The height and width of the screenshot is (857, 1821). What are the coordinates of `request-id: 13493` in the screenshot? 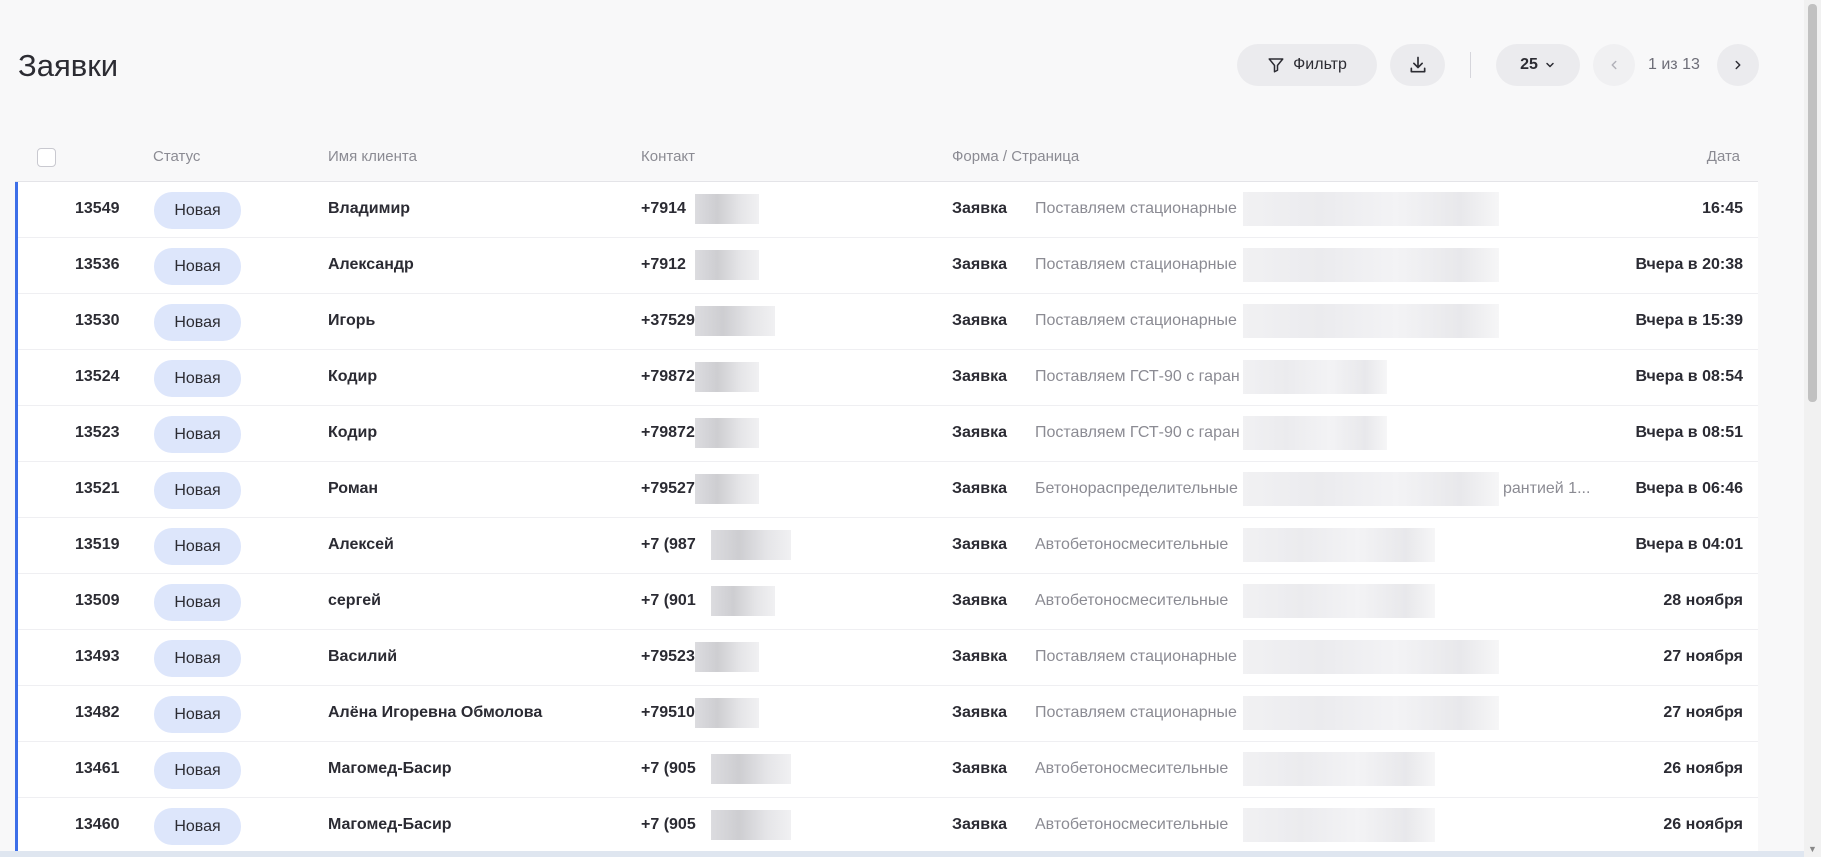 It's located at (97, 656).